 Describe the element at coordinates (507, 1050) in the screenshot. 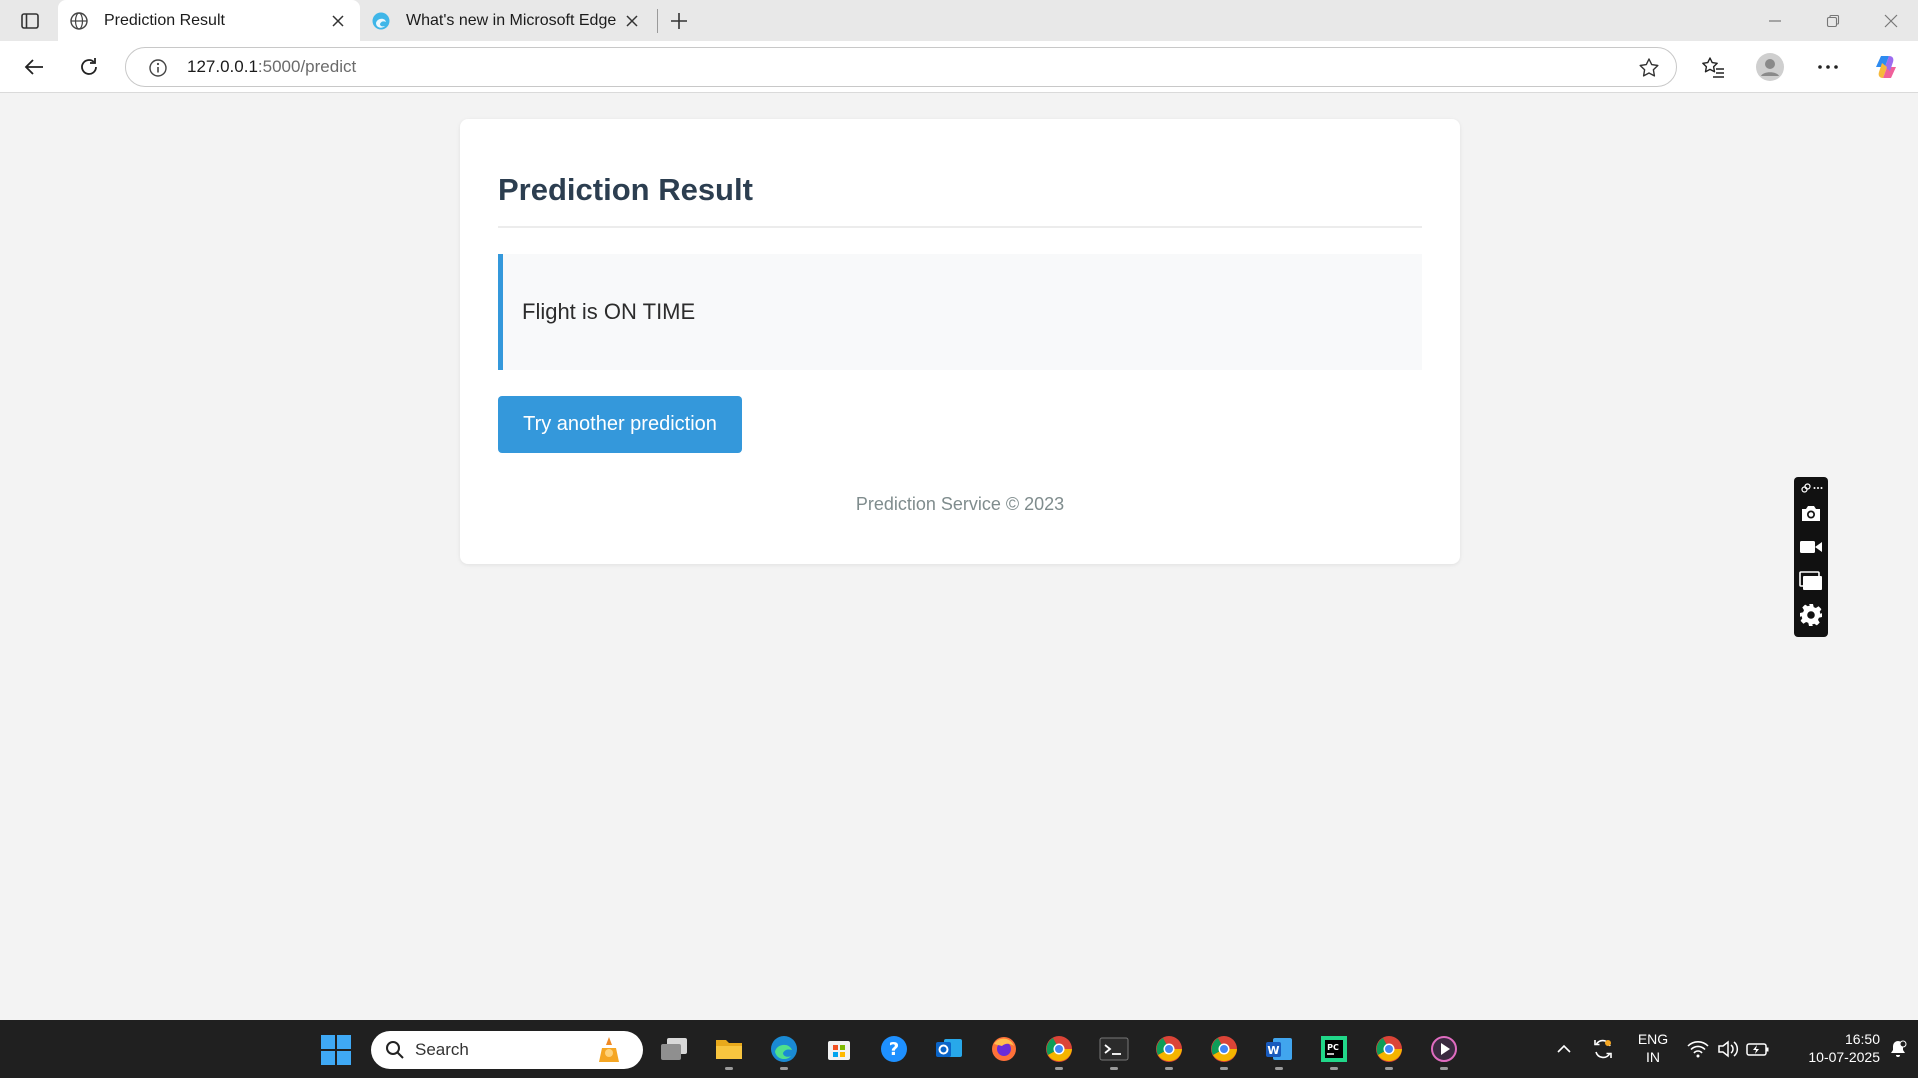

I see `taskbar-search-box: Search` at that location.